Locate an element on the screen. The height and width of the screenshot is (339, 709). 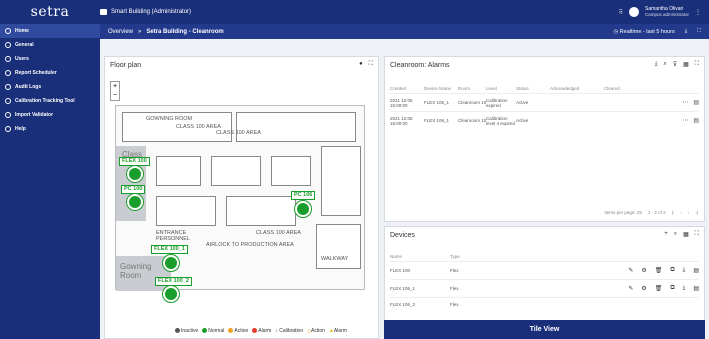
devices-tools: + ⌕ ▦ ⛶ is located at coordinates (681, 234).